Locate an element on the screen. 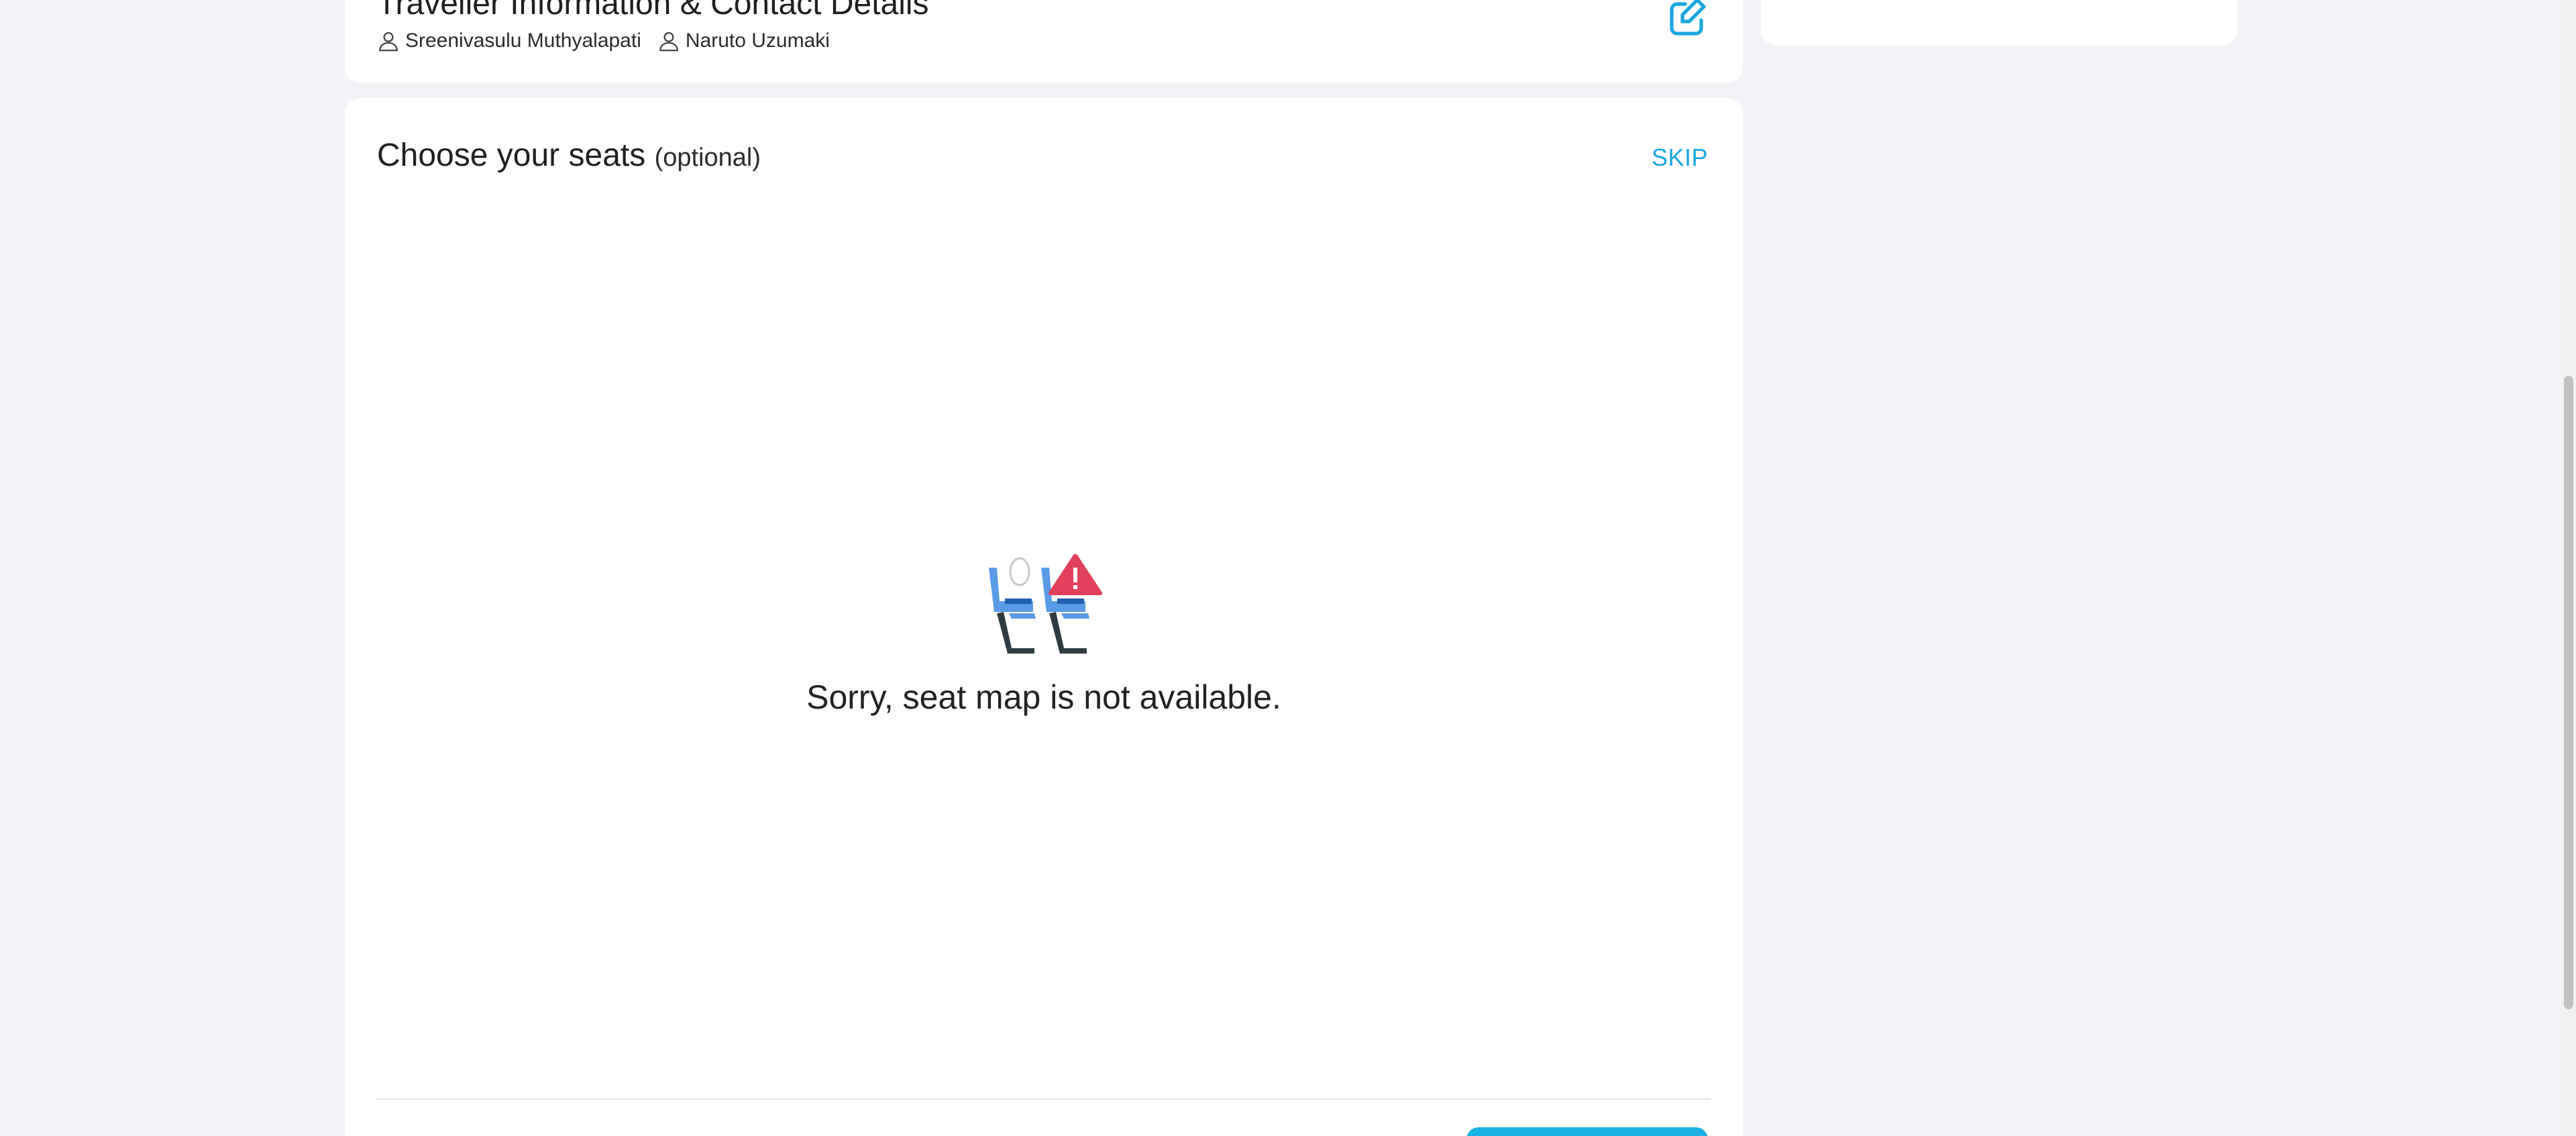 This screenshot has width=2576, height=1136. traveller-name: Sreenivasulu Muthyalapati is located at coordinates (523, 41).